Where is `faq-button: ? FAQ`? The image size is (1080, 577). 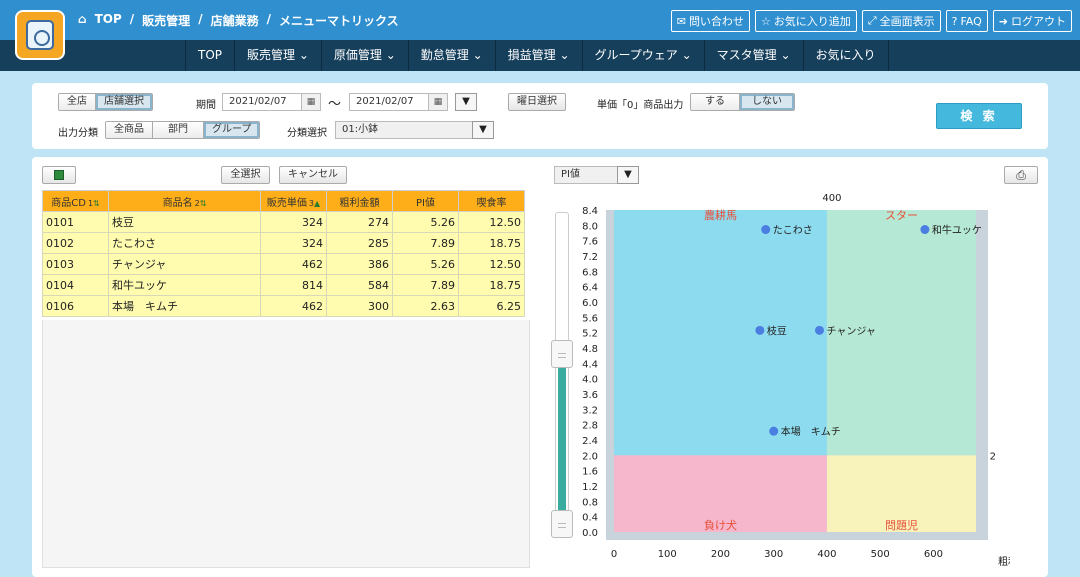
faq-button: ? FAQ is located at coordinates (966, 21).